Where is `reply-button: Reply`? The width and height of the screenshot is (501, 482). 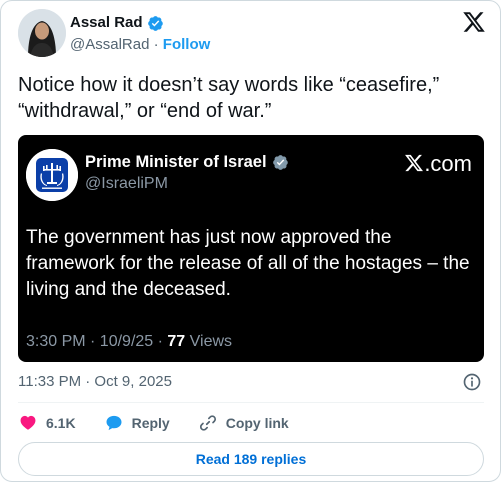 reply-button: Reply is located at coordinates (137, 423).